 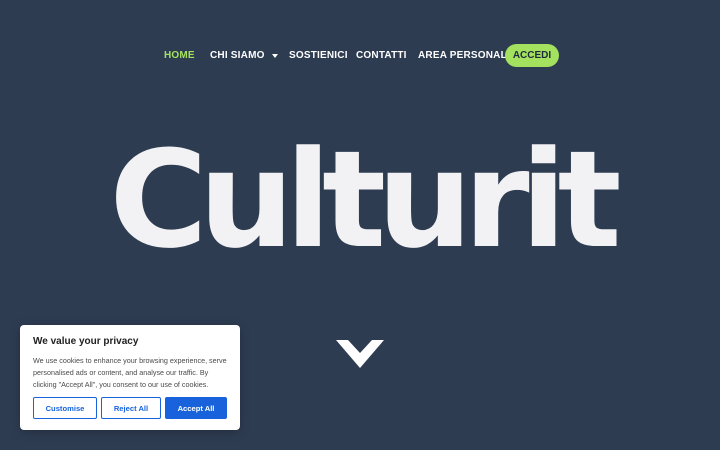 I want to click on nav-item-home: HOME, so click(x=179, y=55).